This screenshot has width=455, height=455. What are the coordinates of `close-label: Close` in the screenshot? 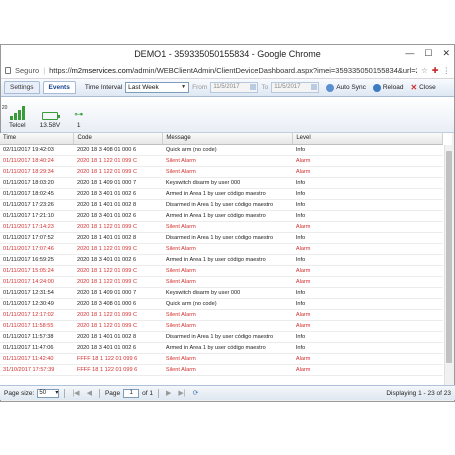 It's located at (427, 87).